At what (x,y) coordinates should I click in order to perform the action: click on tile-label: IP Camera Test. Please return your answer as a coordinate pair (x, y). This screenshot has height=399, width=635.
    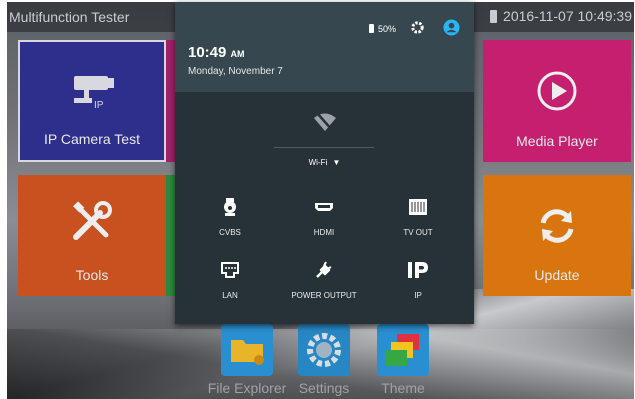
    Looking at the image, I should click on (92, 139).